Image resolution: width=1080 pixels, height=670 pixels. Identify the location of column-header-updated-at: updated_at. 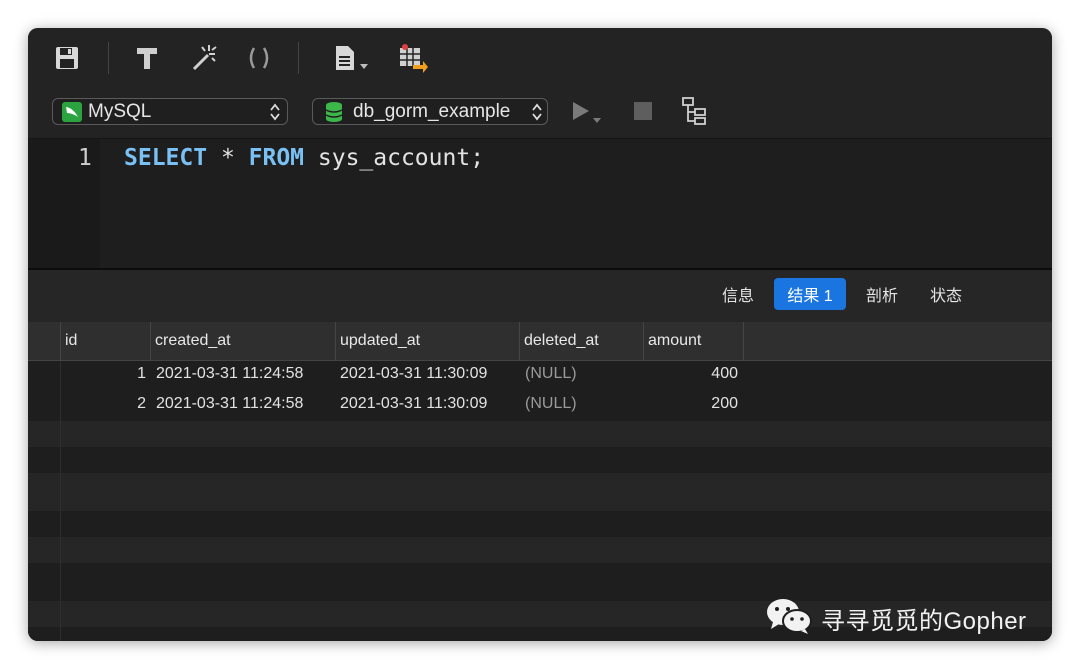
(427, 341).